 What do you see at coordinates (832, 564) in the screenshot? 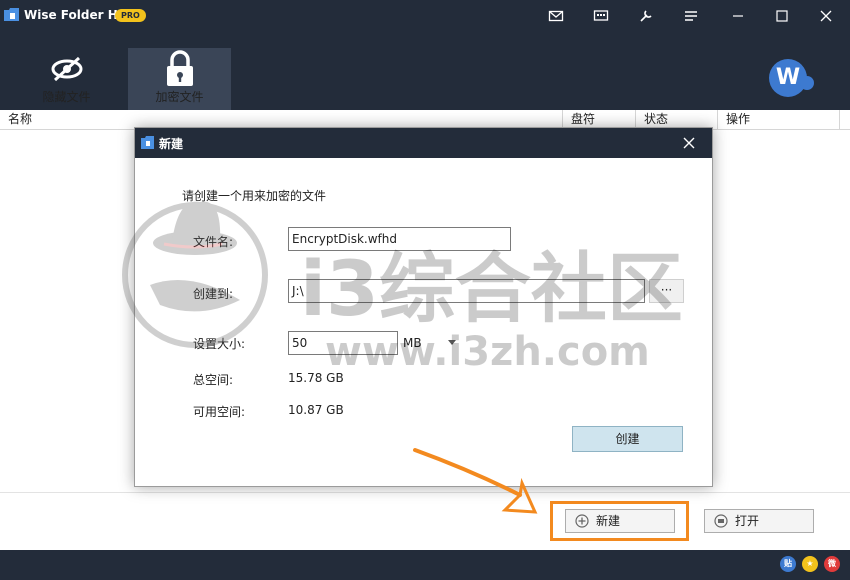
I see `weibo-icon: 微` at bounding box center [832, 564].